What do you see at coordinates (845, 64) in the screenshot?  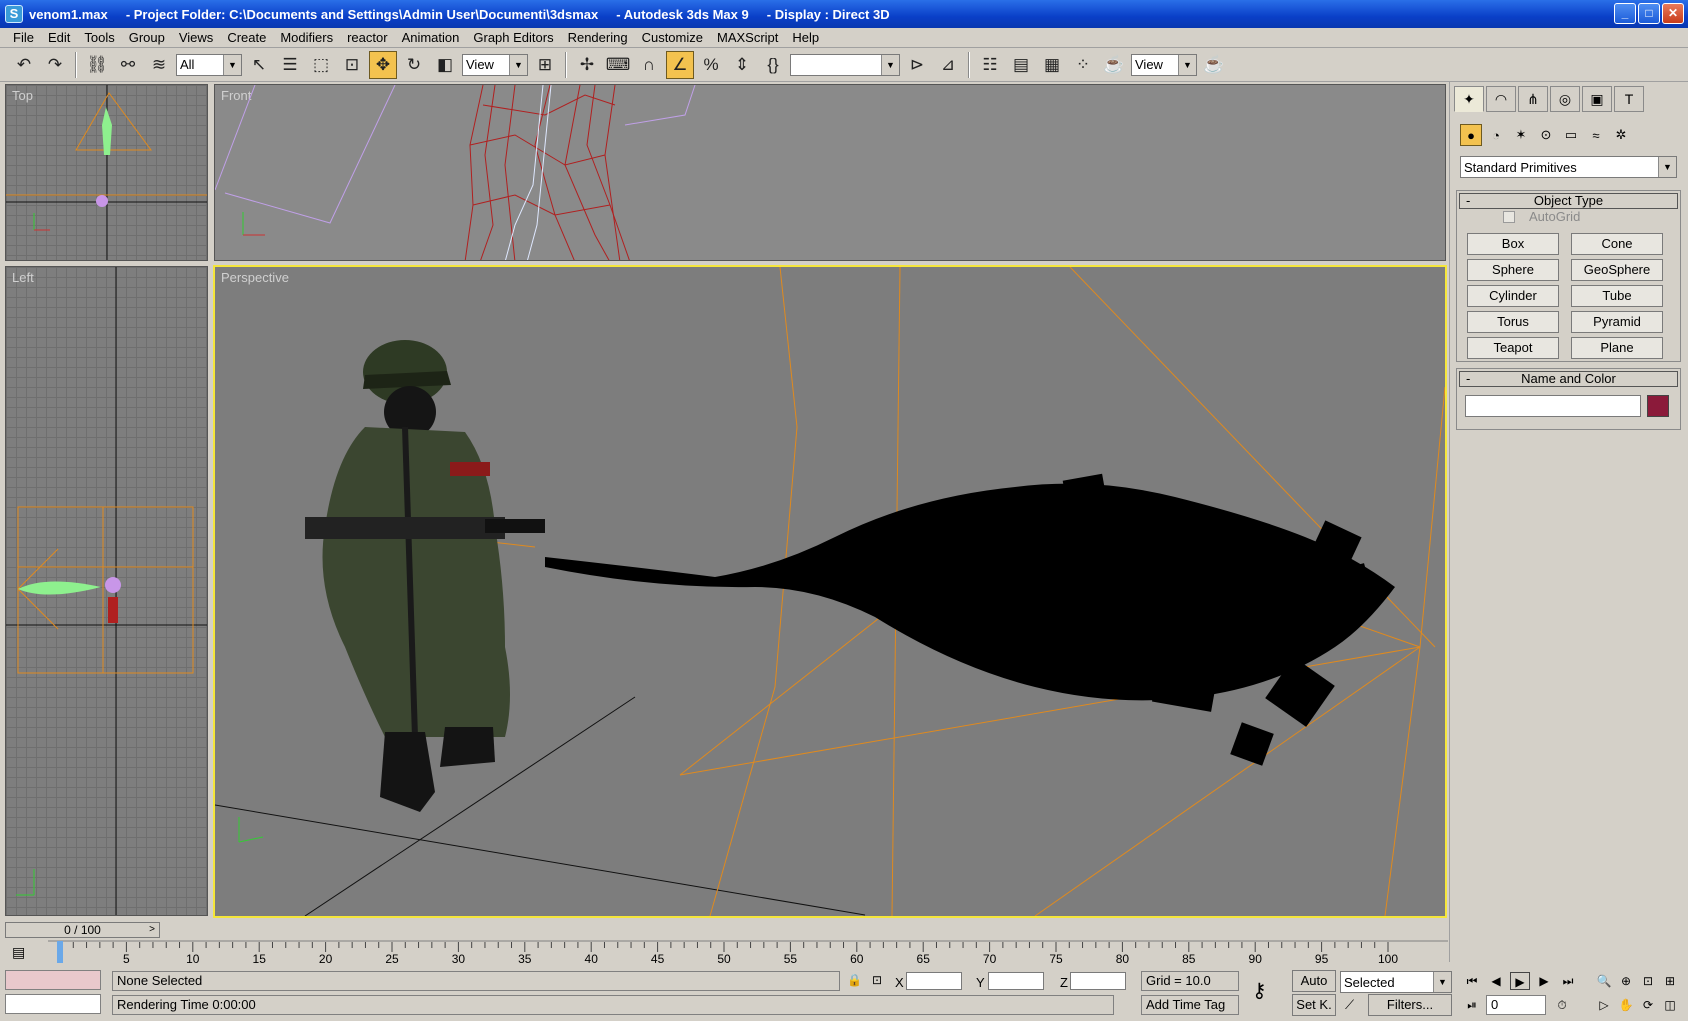 I see `named-selection-dropdown: ▼` at bounding box center [845, 64].